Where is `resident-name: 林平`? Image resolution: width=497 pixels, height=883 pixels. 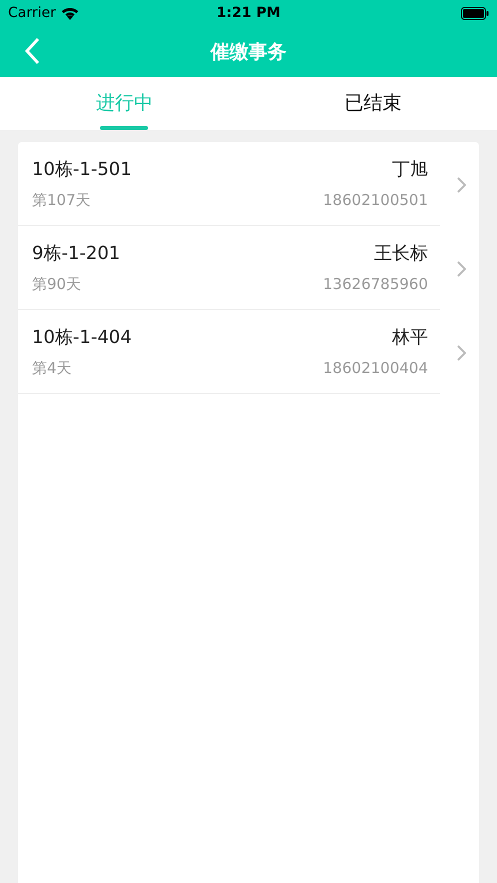
resident-name: 林平 is located at coordinates (410, 337).